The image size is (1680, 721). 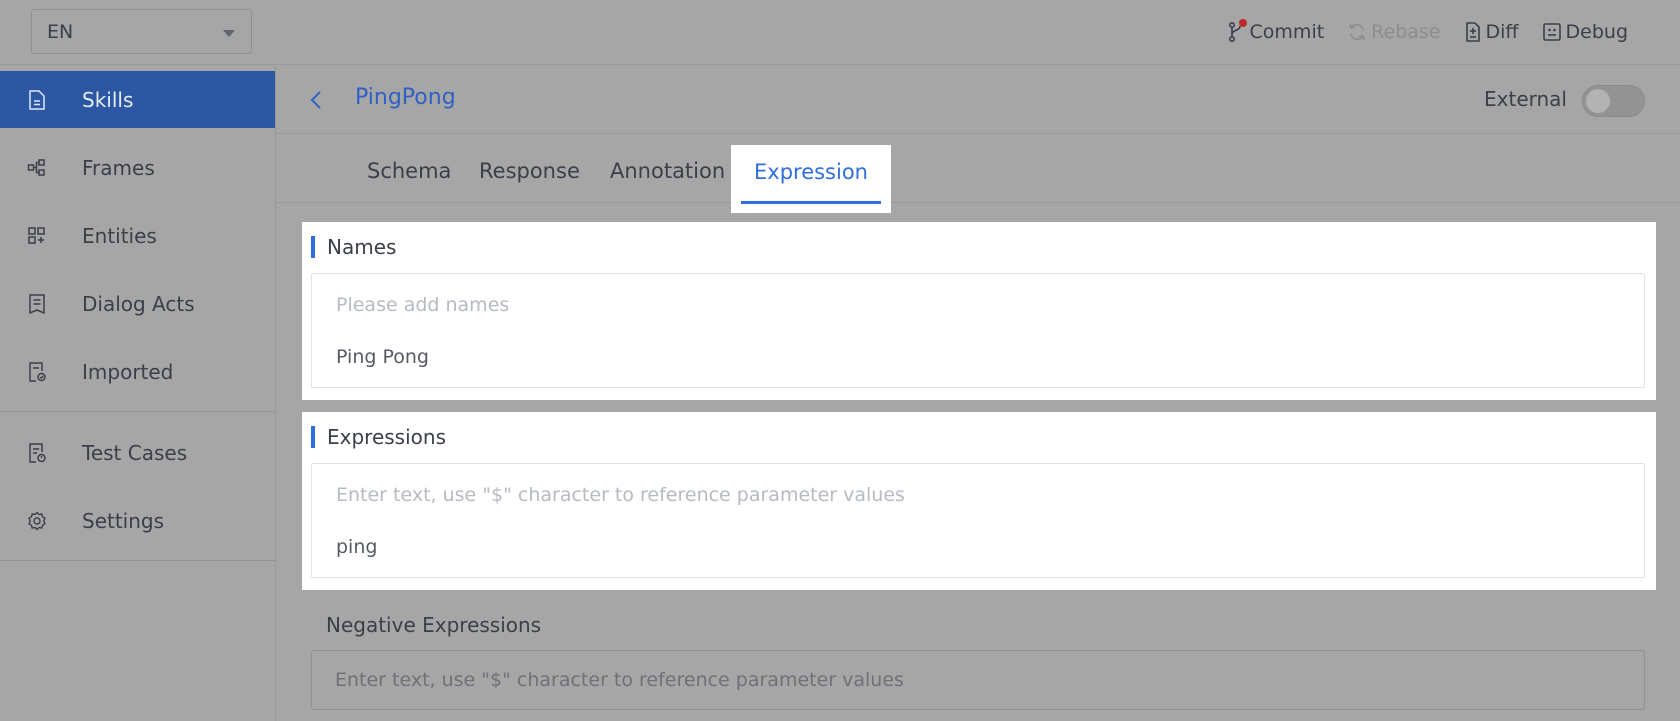 I want to click on expressions-field: ping, so click(x=978, y=520).